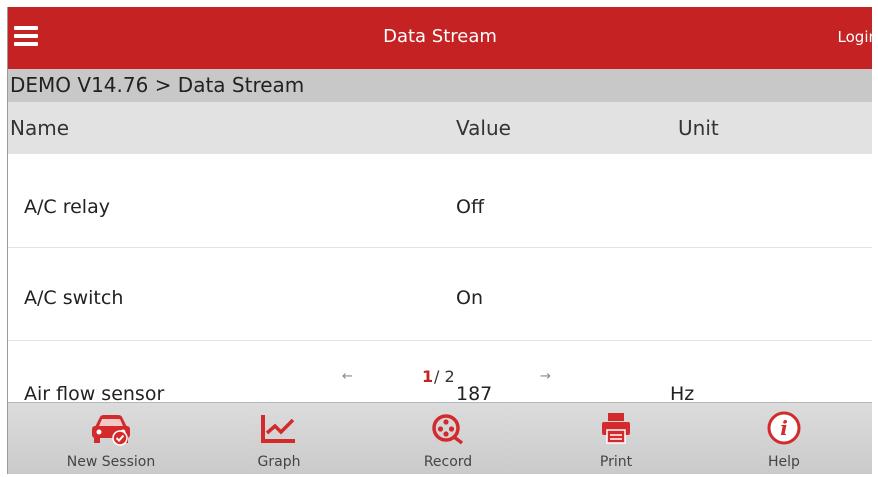 The width and height of the screenshot is (878, 477). I want to click on login-link: Login, so click(855, 37).